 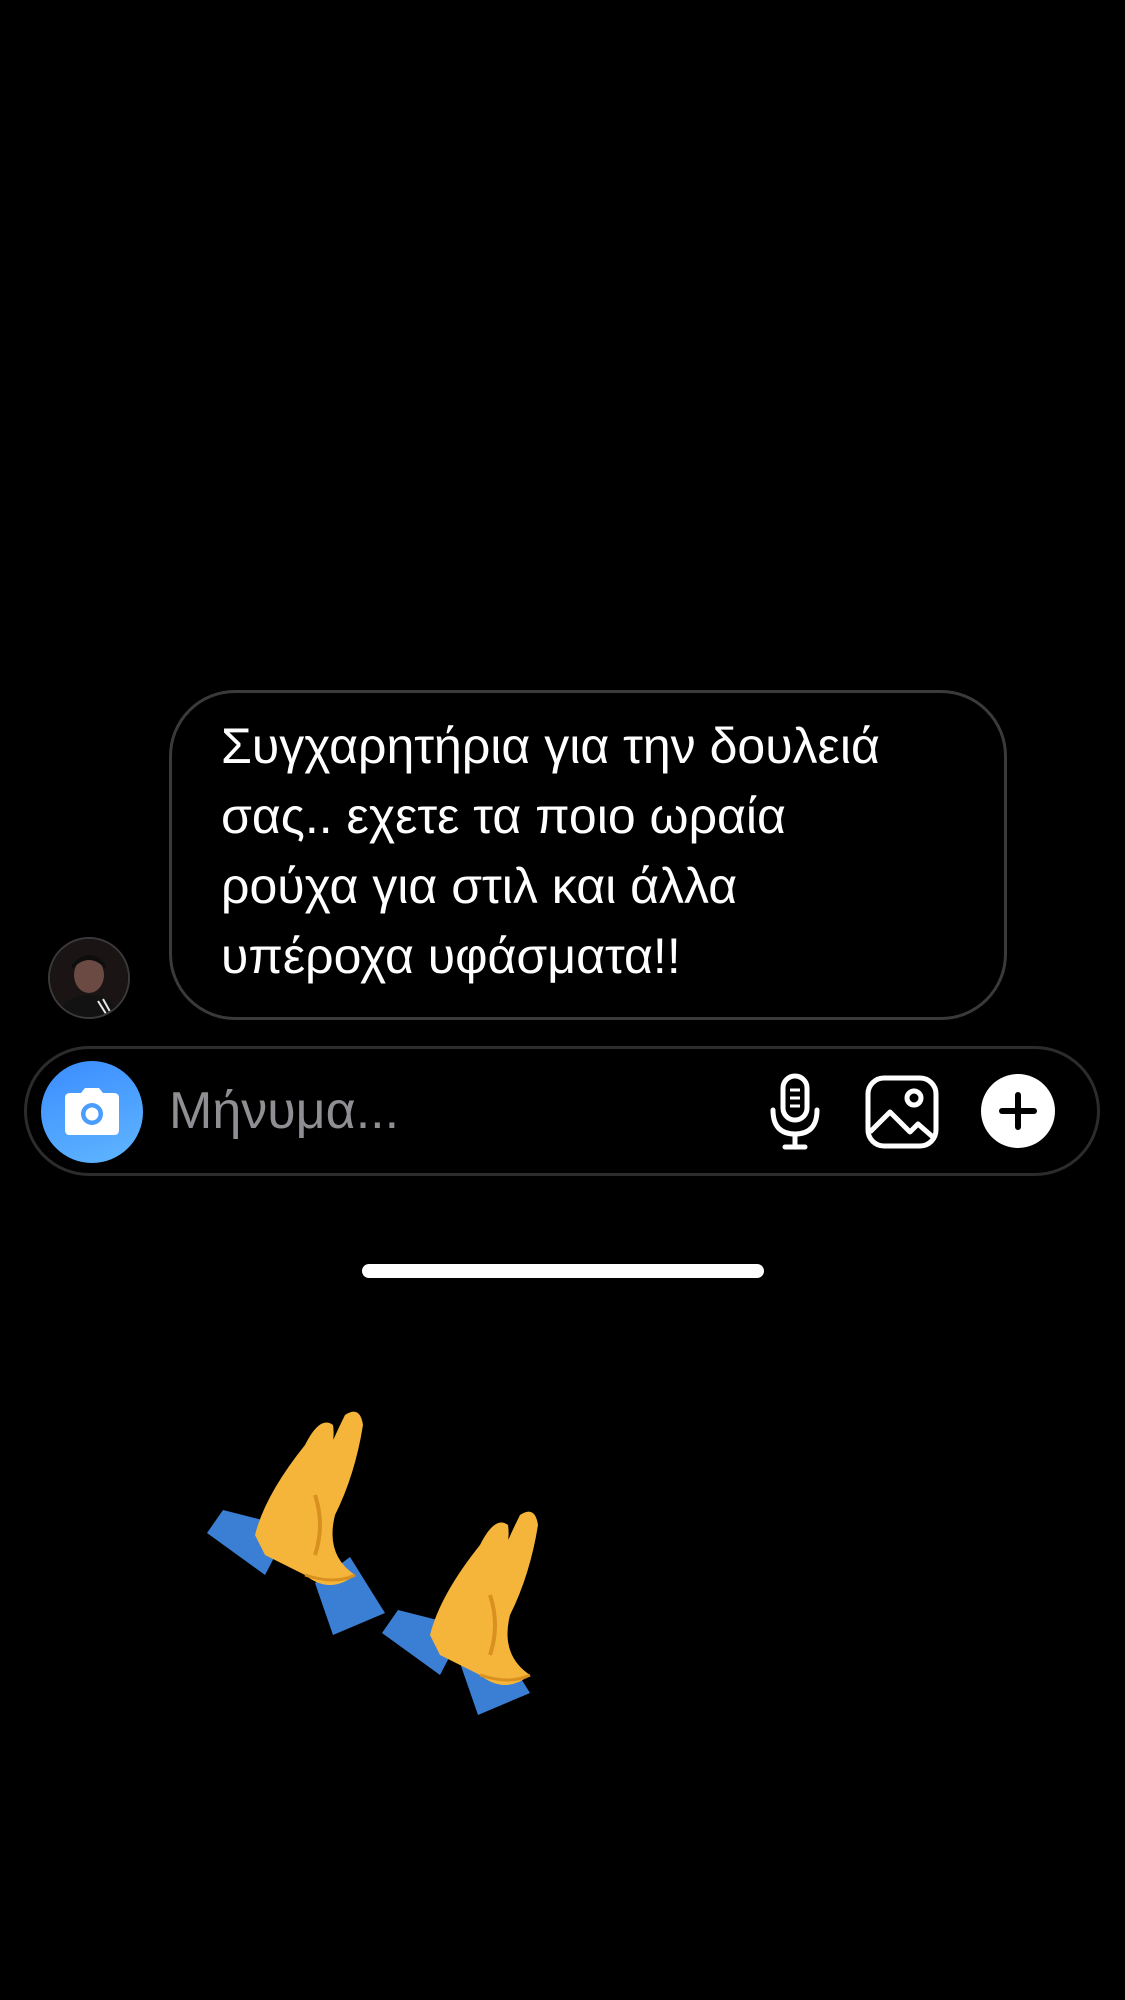 I want to click on home-indicator, so click(x=563, y=1271).